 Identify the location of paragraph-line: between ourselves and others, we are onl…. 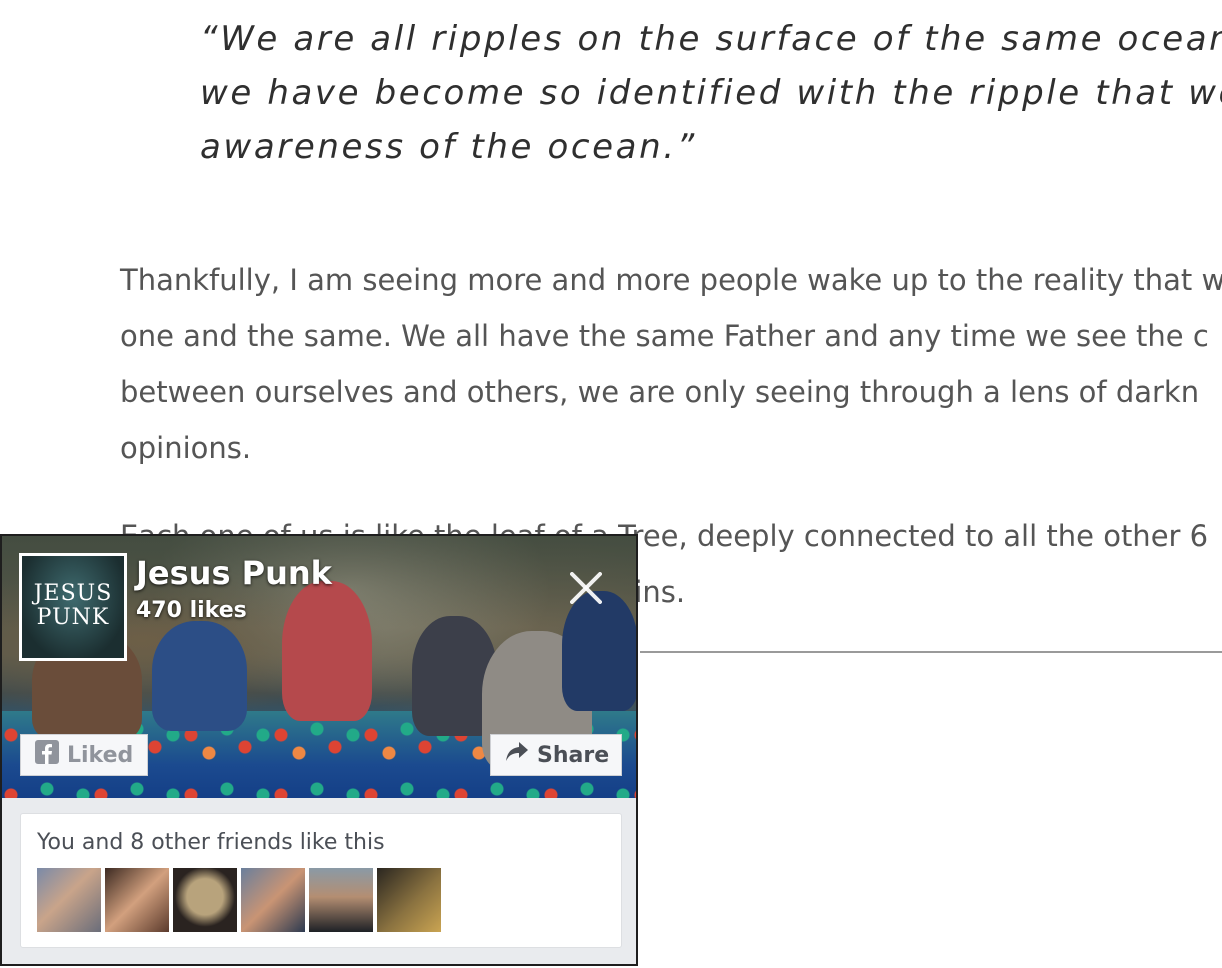
(660, 392).